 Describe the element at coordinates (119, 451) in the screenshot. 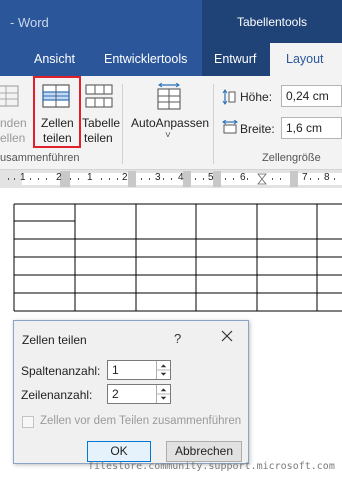

I see `ok-button: OK` at that location.